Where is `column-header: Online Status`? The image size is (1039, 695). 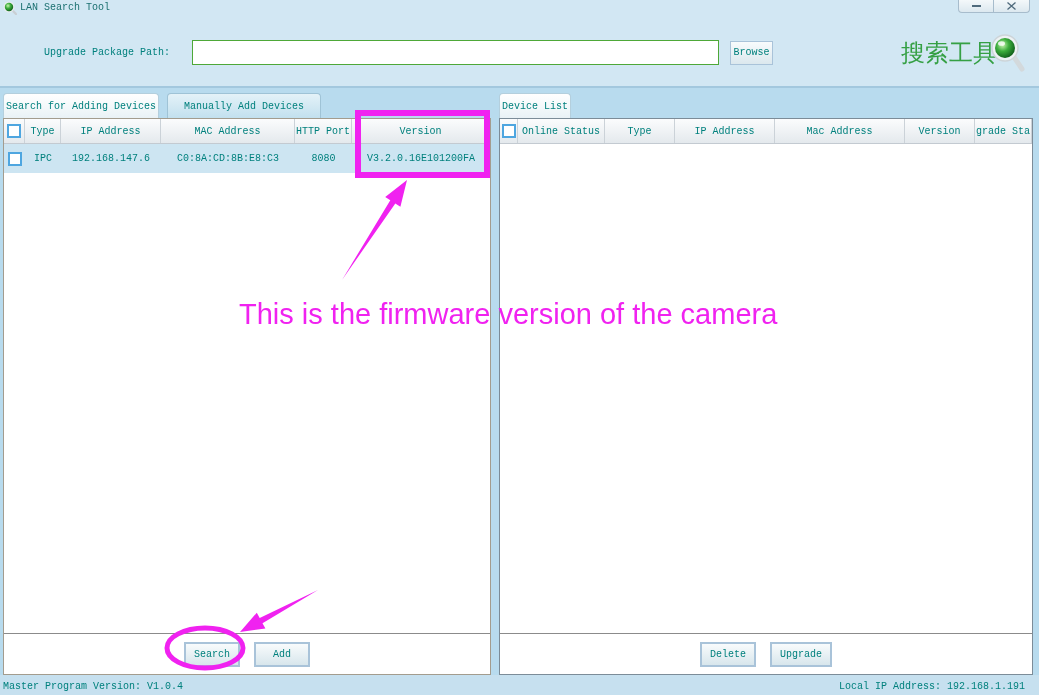
column-header: Online Status is located at coordinates (561, 131).